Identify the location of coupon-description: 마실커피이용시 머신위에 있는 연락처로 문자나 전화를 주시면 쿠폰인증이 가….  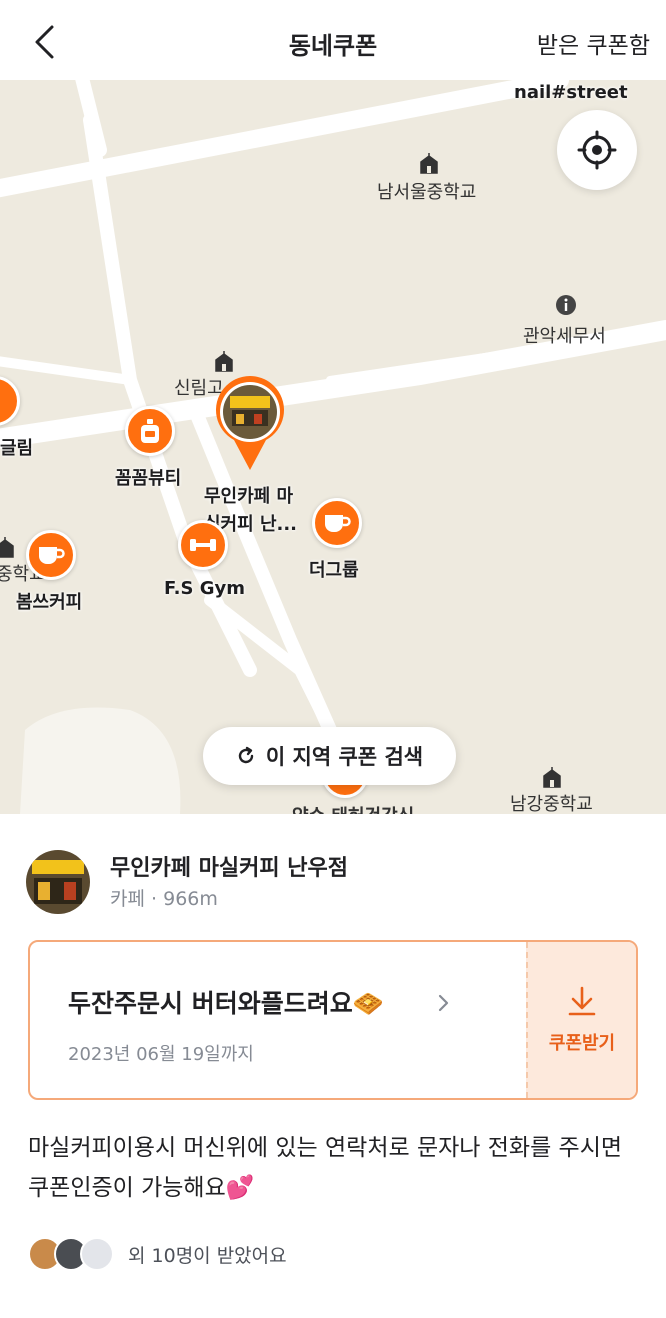
(325, 1168).